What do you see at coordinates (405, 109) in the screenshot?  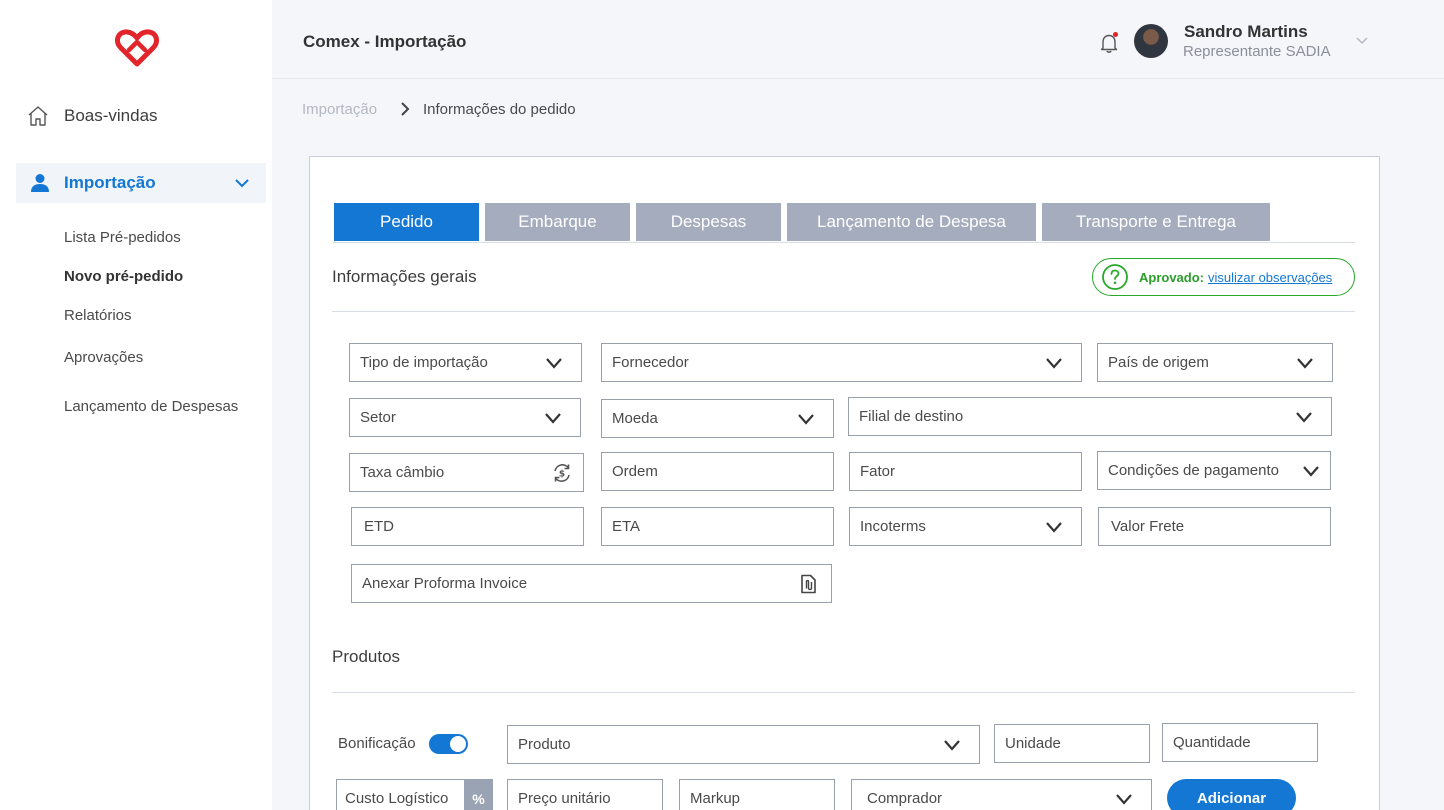 I see `chevron-right-icon` at bounding box center [405, 109].